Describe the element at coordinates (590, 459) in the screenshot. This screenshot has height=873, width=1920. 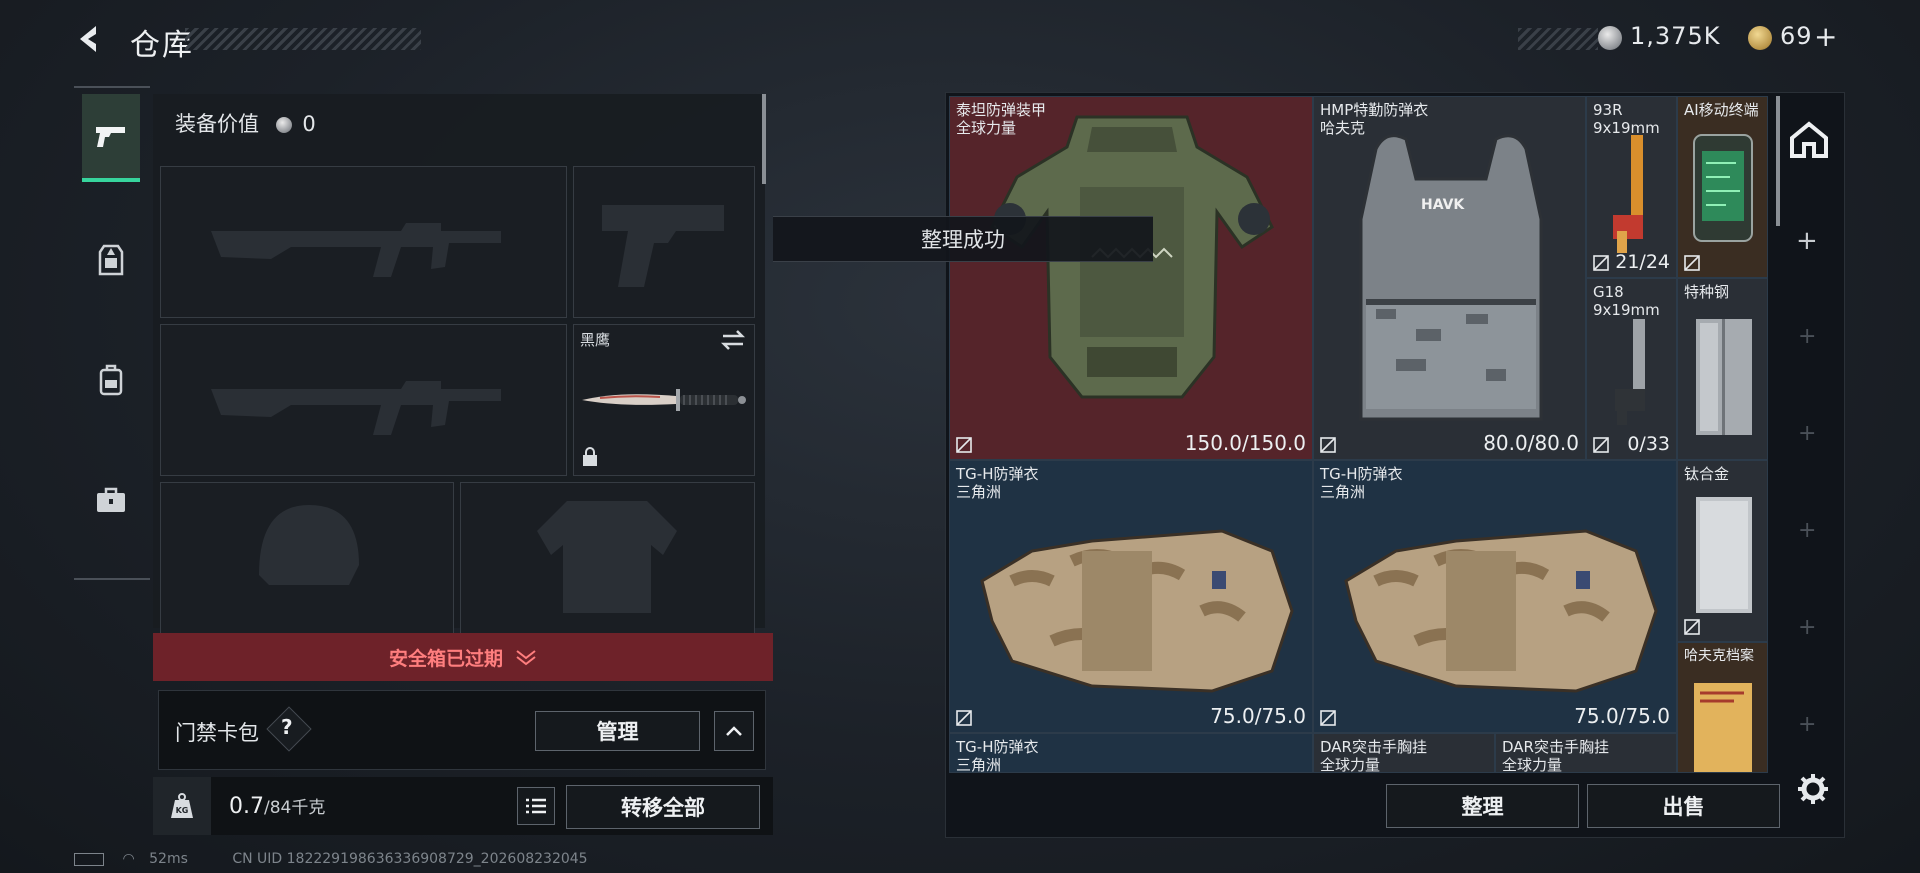
I see `lock-icon` at that location.